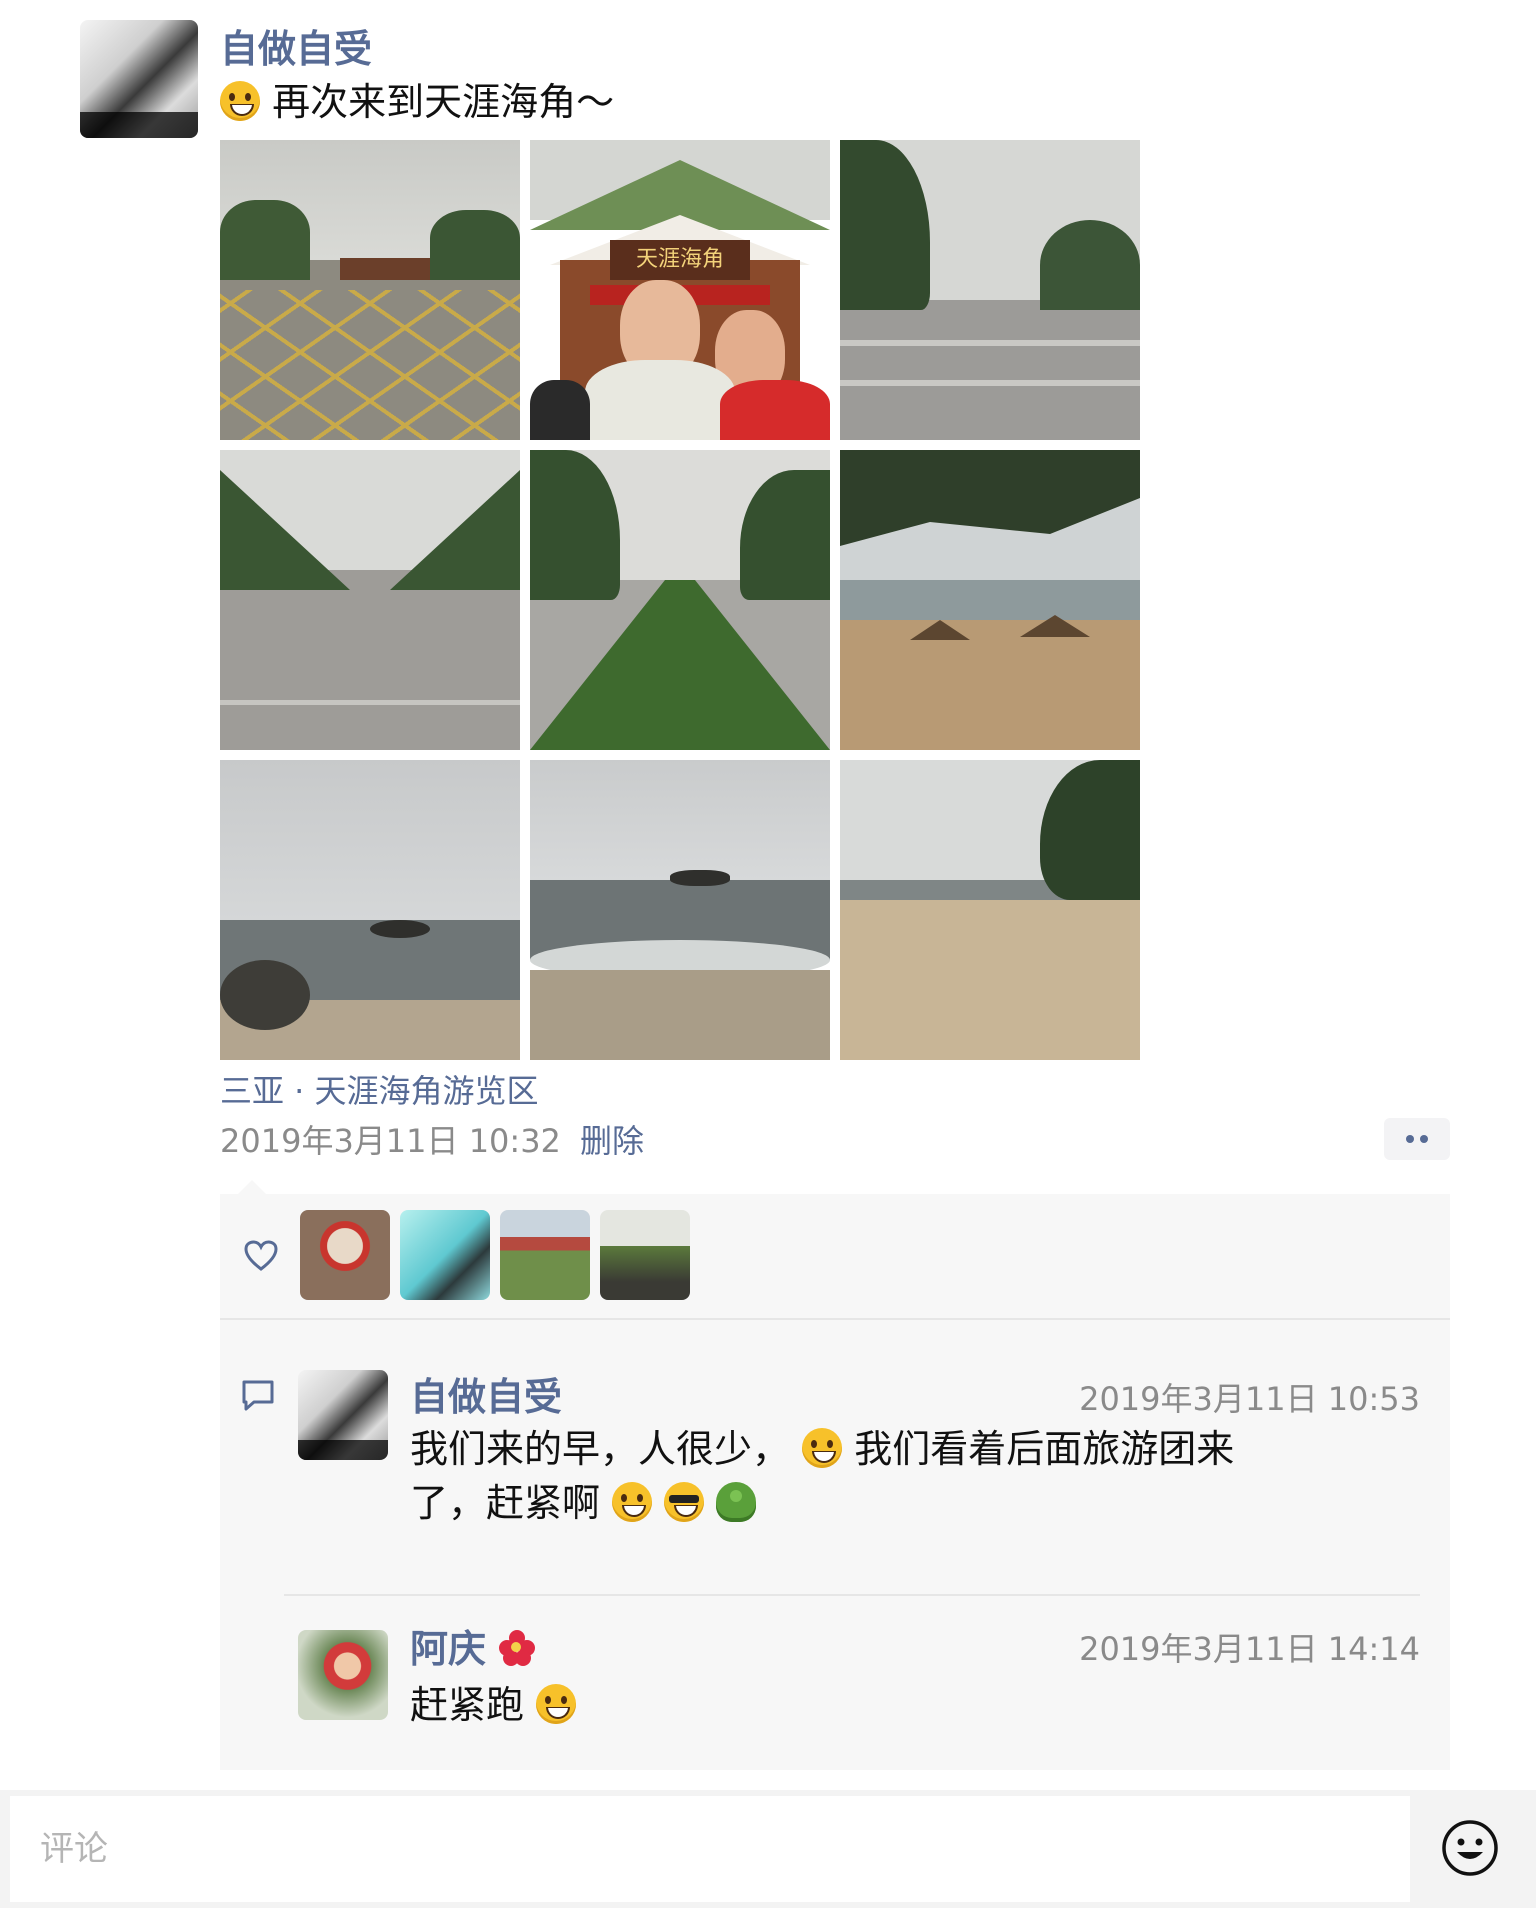 The image size is (1536, 1908). Describe the element at coordinates (680, 290) in the screenshot. I see `photo-2: 天涯海角` at that location.